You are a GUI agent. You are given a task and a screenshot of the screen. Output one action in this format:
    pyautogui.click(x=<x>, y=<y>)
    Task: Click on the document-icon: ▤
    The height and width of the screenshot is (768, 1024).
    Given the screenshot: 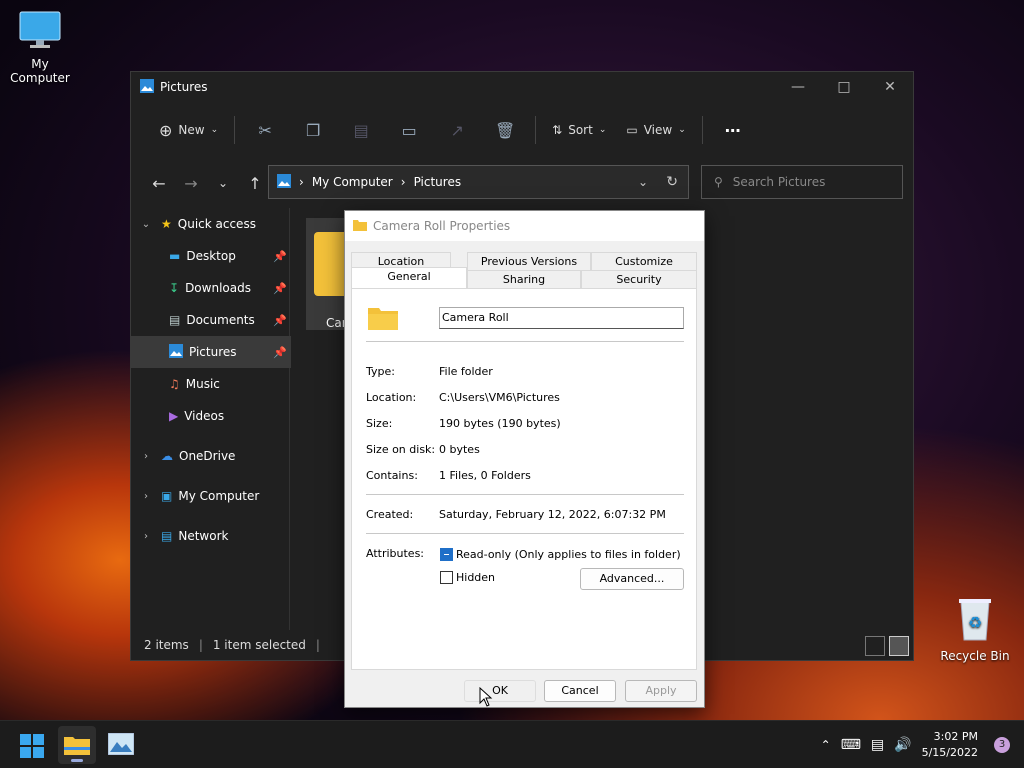 What is the action you would take?
    pyautogui.click(x=175, y=320)
    